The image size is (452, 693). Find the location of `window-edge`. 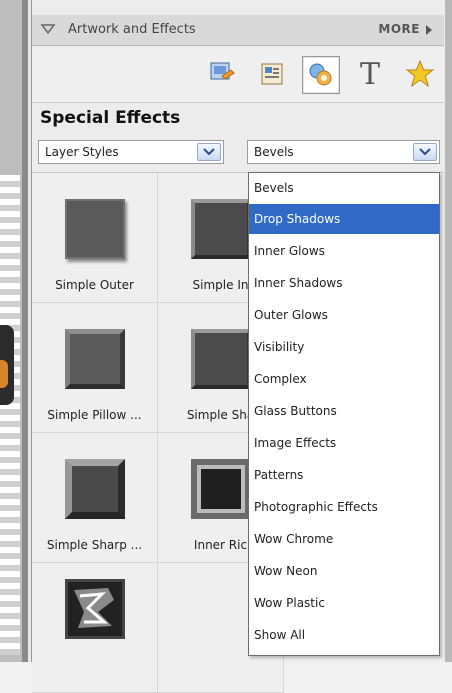

window-edge is located at coordinates (448, 331).